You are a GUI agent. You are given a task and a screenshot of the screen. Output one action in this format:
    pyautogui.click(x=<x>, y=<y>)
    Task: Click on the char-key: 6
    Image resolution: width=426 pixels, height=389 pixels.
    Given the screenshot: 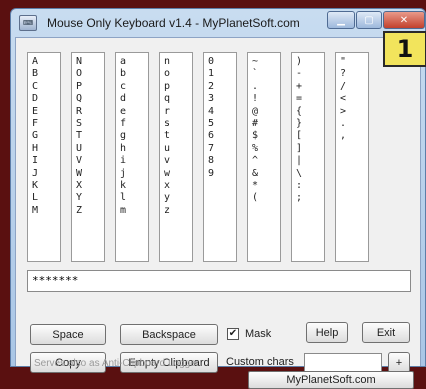 What is the action you would take?
    pyautogui.click(x=222, y=136)
    